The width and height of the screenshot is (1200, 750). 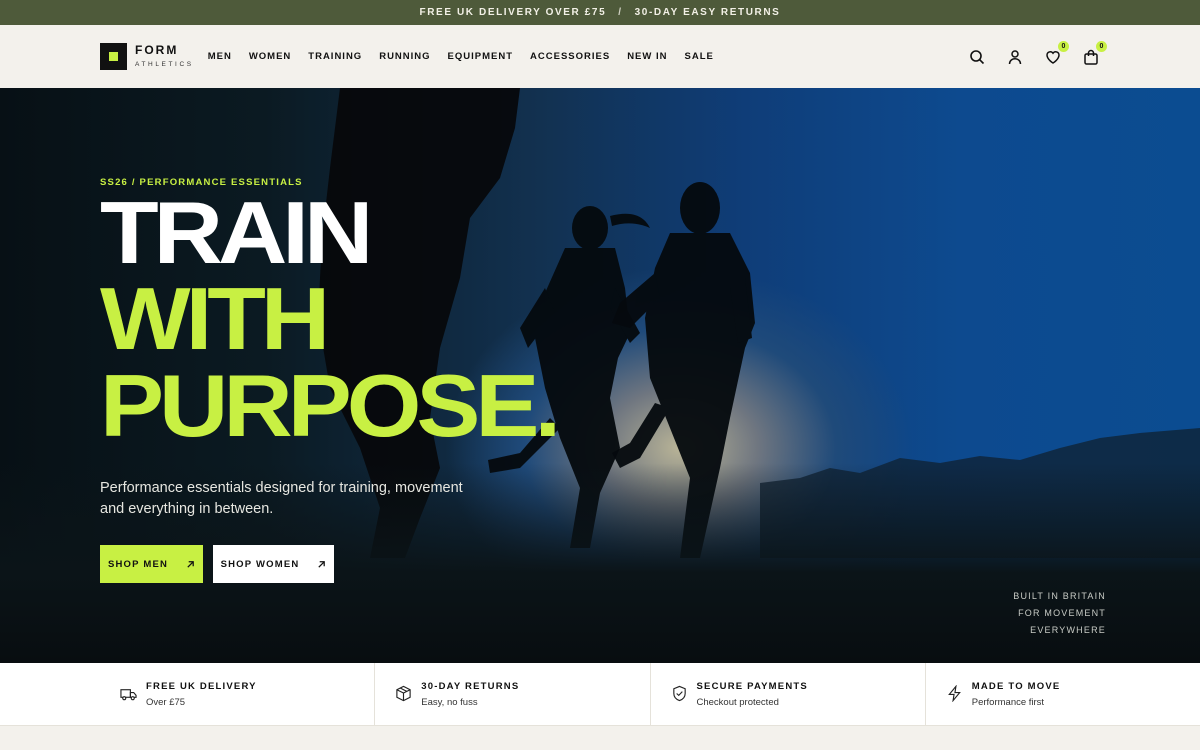 What do you see at coordinates (679, 693) in the screenshot?
I see `shield-icon` at bounding box center [679, 693].